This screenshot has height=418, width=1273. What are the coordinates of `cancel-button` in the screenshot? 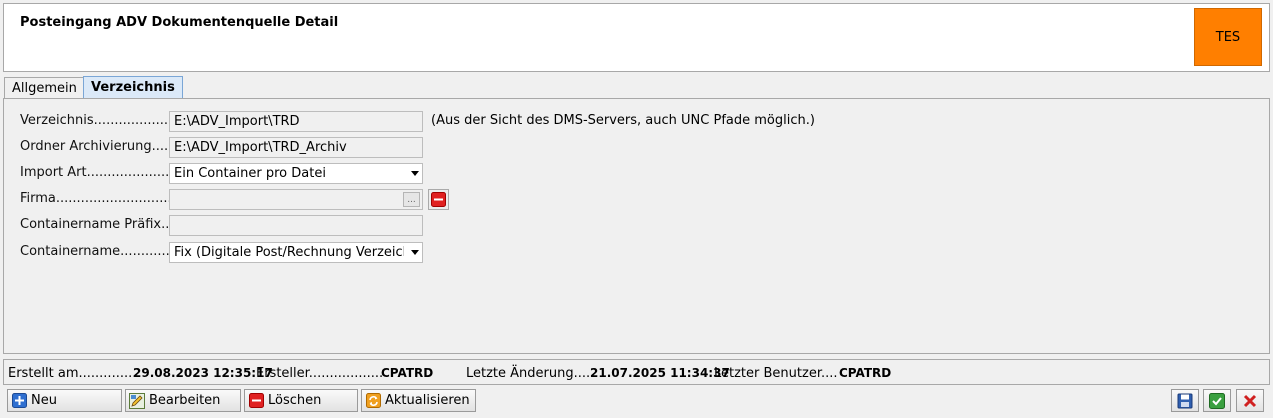 It's located at (1250, 400).